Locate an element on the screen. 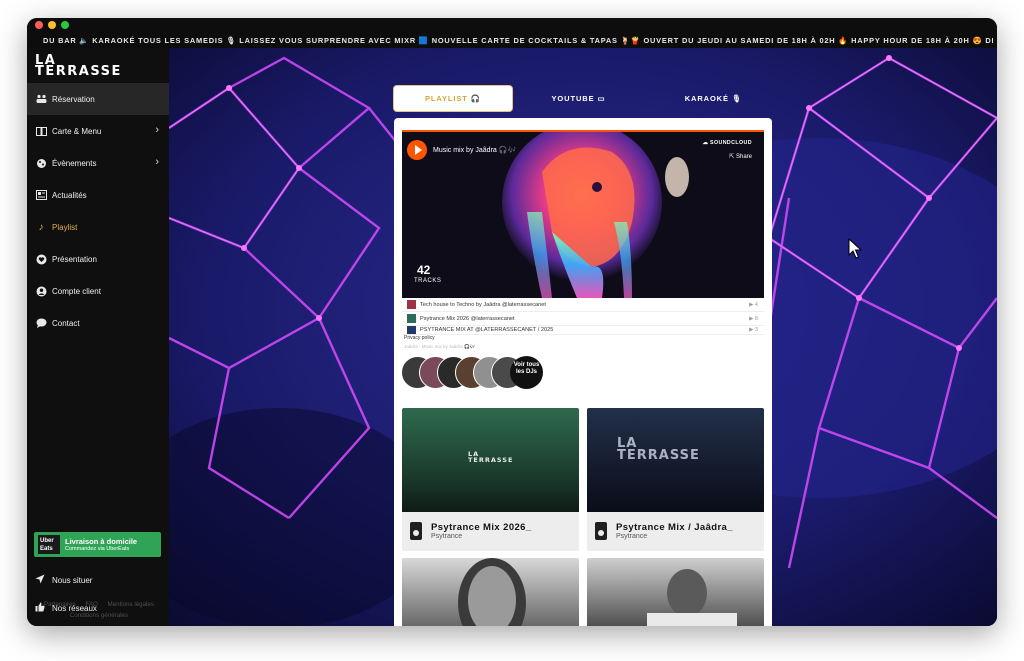 This screenshot has width=1024, height=661. mix-card: LA TERRASSE Psytrance Mix 2026_ Psytrance is located at coordinates (490, 479).